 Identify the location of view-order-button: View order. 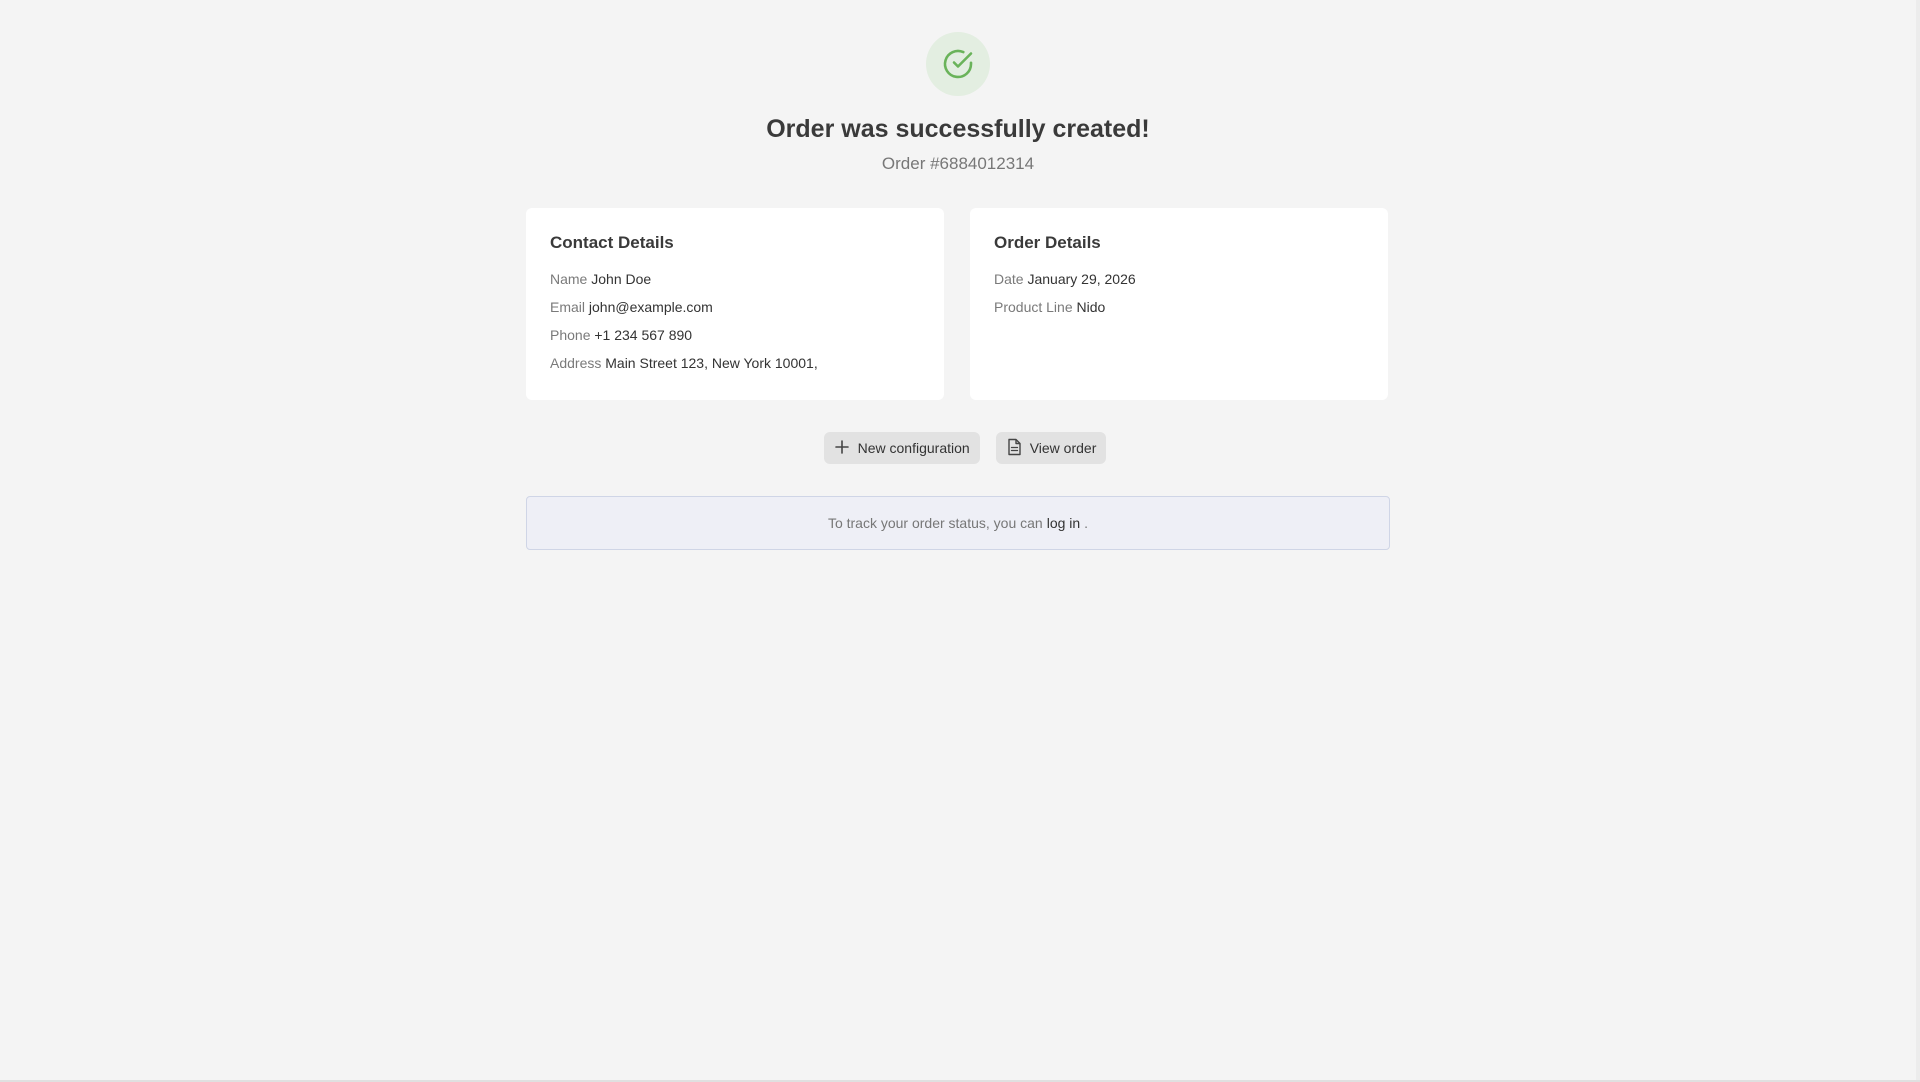
(1051, 448).